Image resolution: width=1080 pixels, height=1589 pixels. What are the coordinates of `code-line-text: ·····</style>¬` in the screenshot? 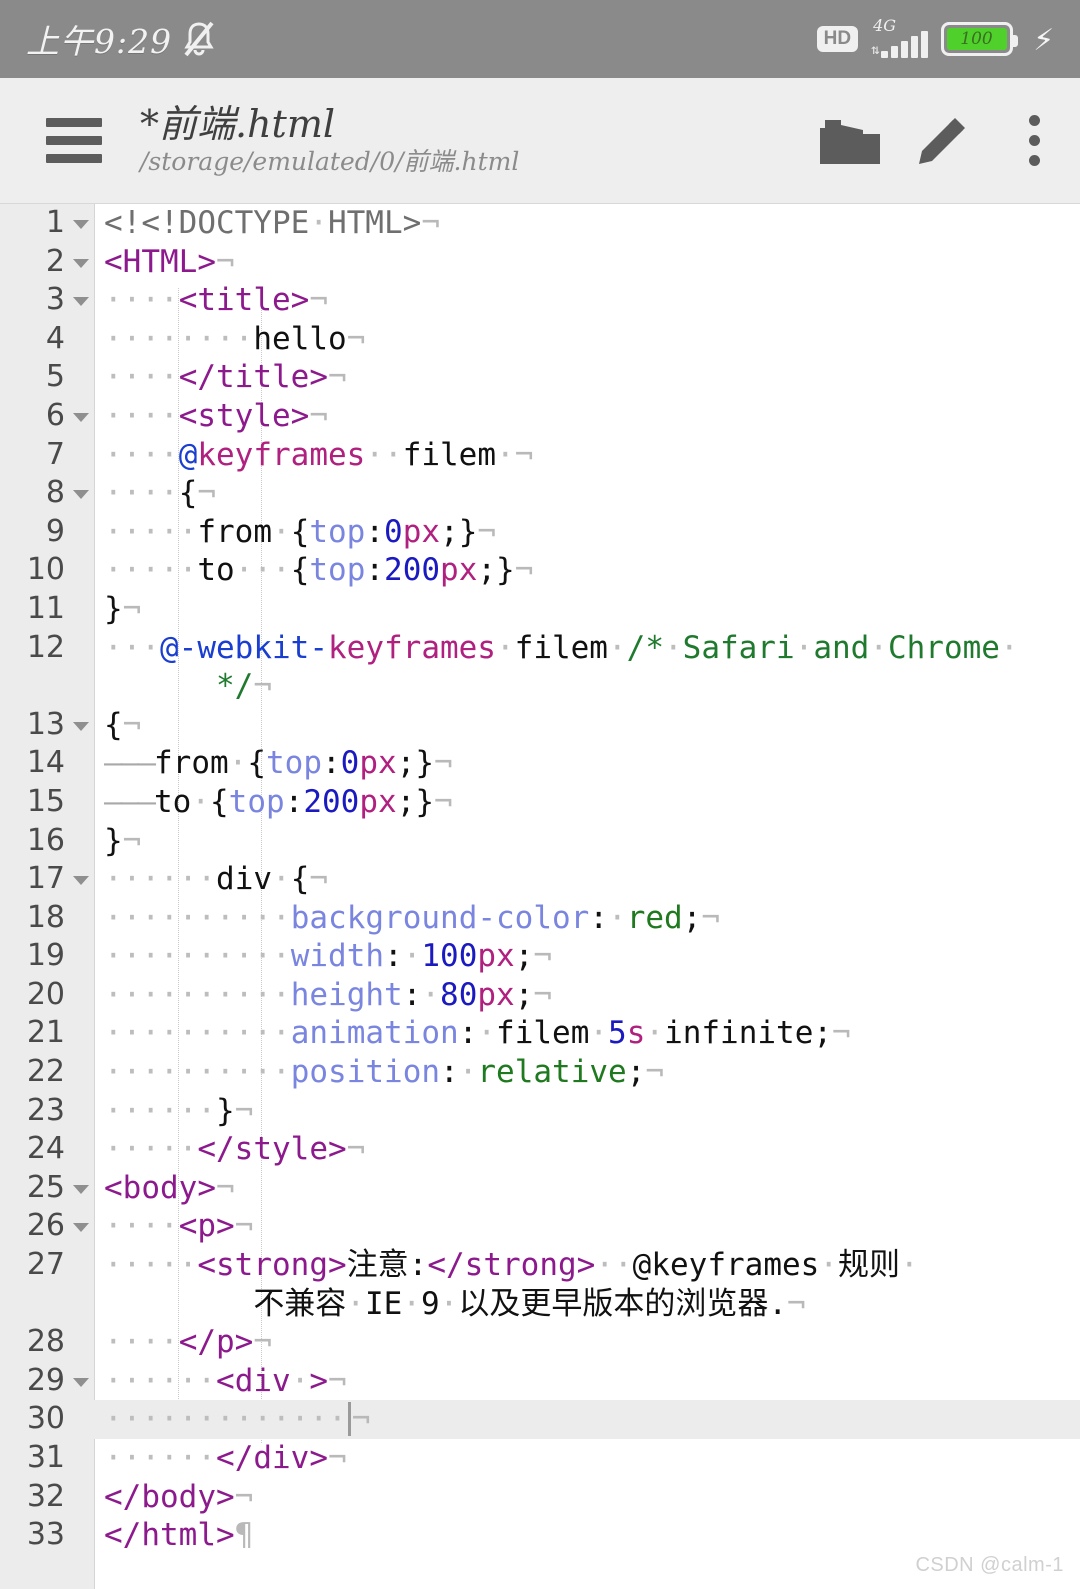 It's located at (587, 1149).